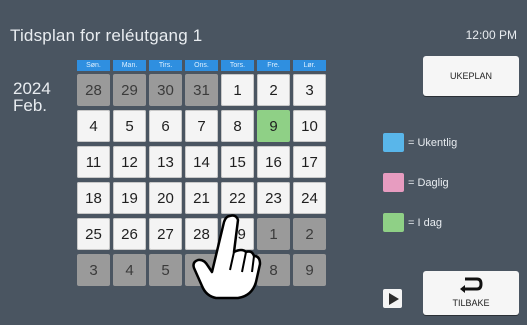  Describe the element at coordinates (471, 285) in the screenshot. I see `back-arrow-icon` at that location.